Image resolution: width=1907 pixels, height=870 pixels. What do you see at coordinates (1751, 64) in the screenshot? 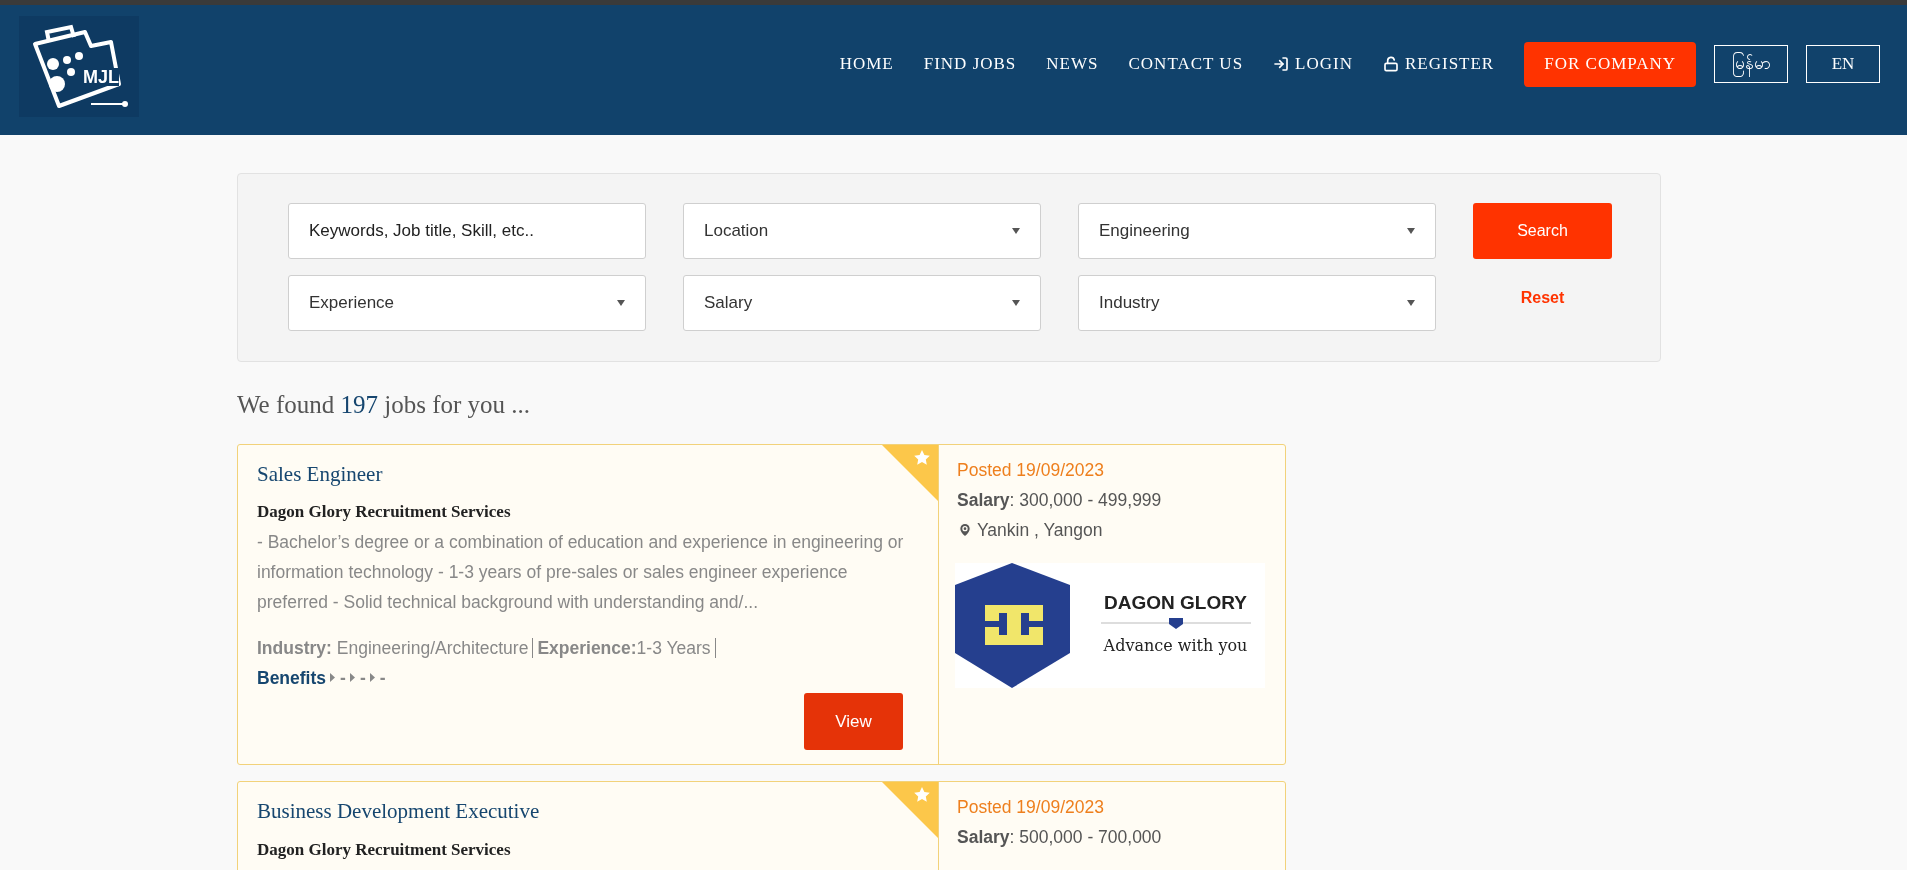
I see `language-button: မြန်မာ` at bounding box center [1751, 64].